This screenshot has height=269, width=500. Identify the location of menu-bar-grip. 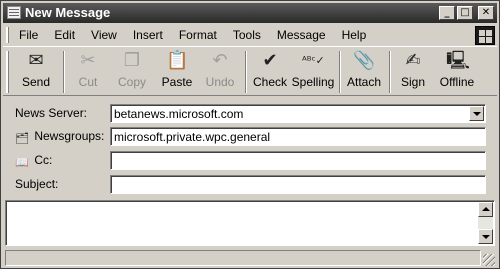
(7, 35).